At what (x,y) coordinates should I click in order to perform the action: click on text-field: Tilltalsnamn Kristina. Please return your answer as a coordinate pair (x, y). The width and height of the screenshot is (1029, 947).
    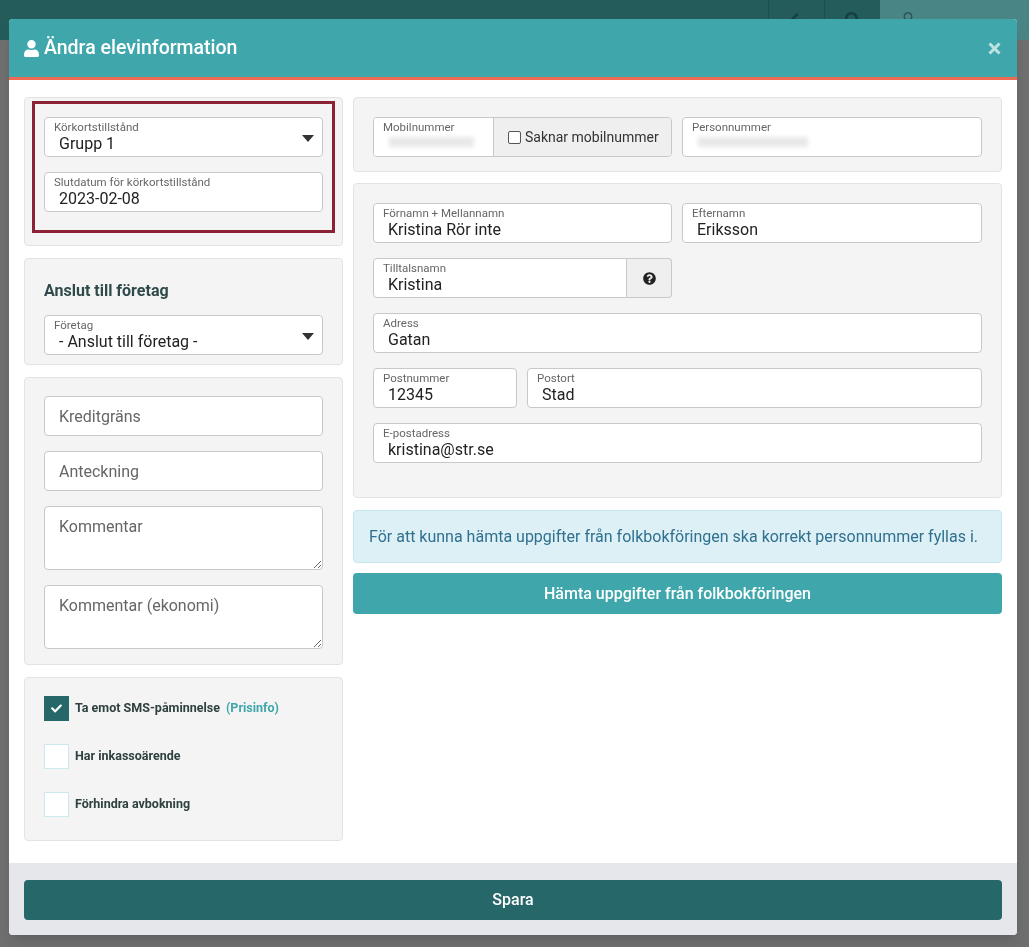
    Looking at the image, I should click on (500, 278).